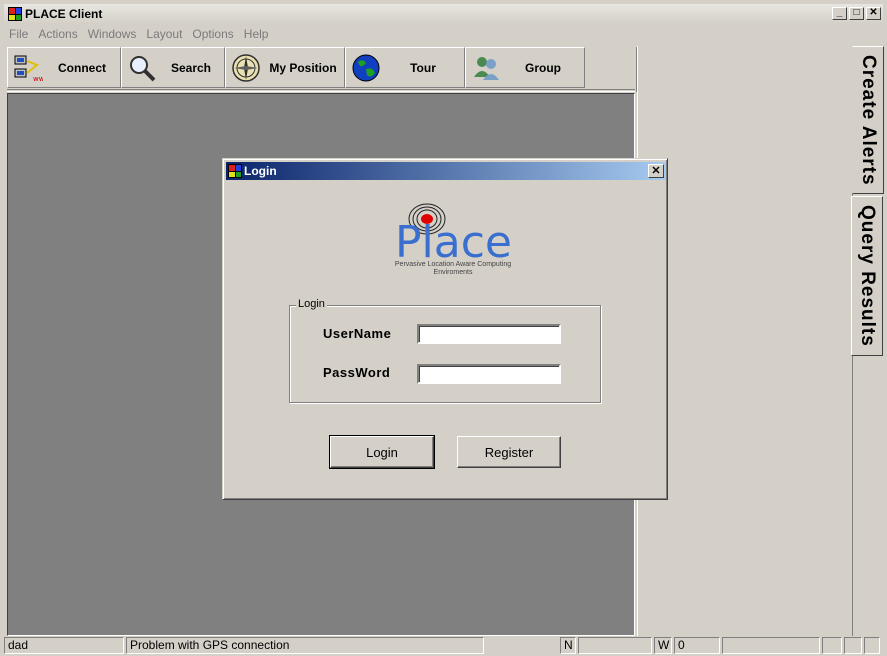 The image size is (887, 656). I want to click on status-lon-direction: W, so click(663, 645).